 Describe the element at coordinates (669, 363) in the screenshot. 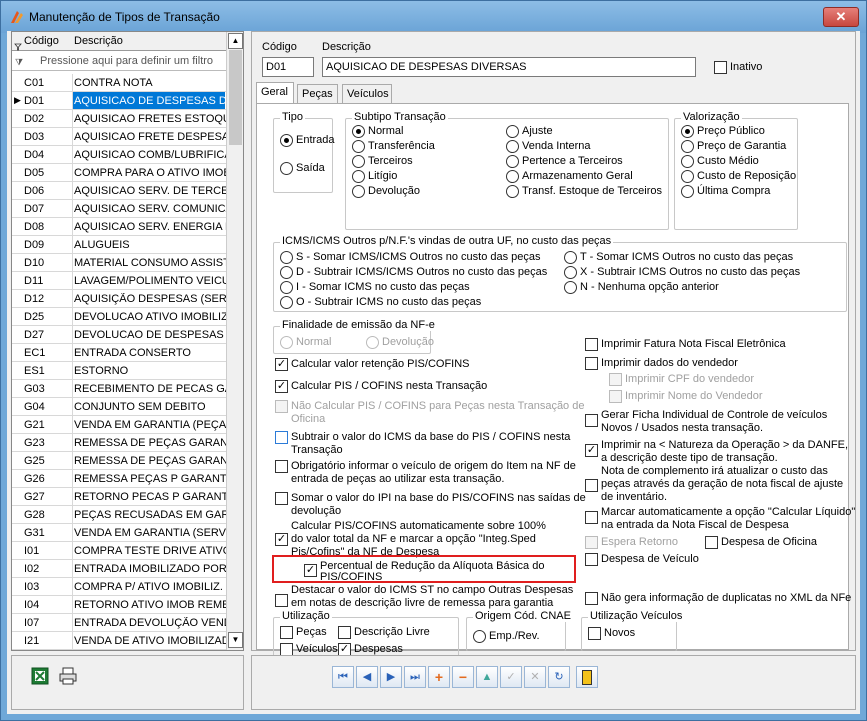

I see `imprimir-vendedor-label: Imprimir dados do vendedor` at that location.